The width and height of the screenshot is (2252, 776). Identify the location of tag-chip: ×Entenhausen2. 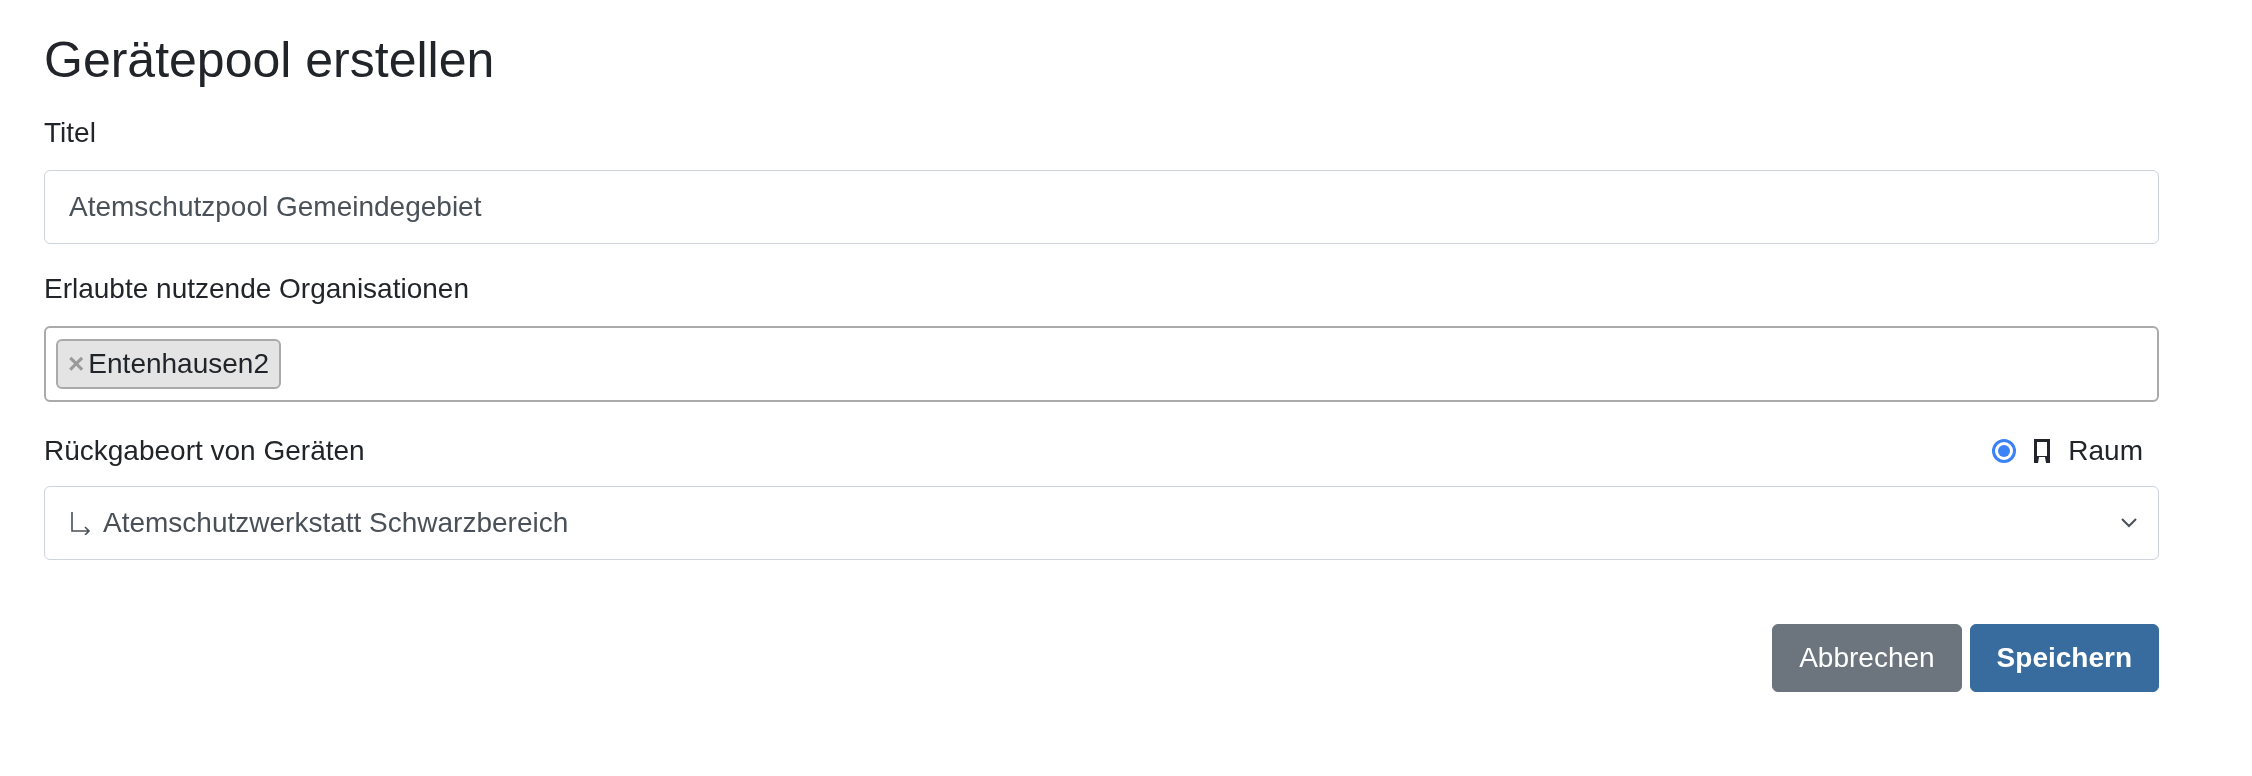
(168, 364).